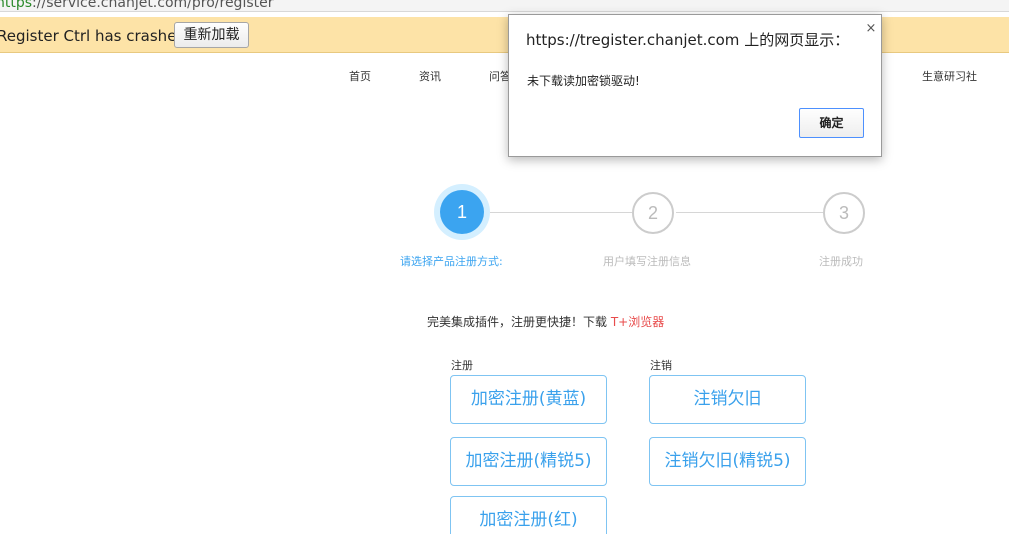 This screenshot has height=534, width=1009. What do you see at coordinates (528, 461) in the screenshot?
I see `register-jingrui5-button: 加密注册(精锐5)` at bounding box center [528, 461].